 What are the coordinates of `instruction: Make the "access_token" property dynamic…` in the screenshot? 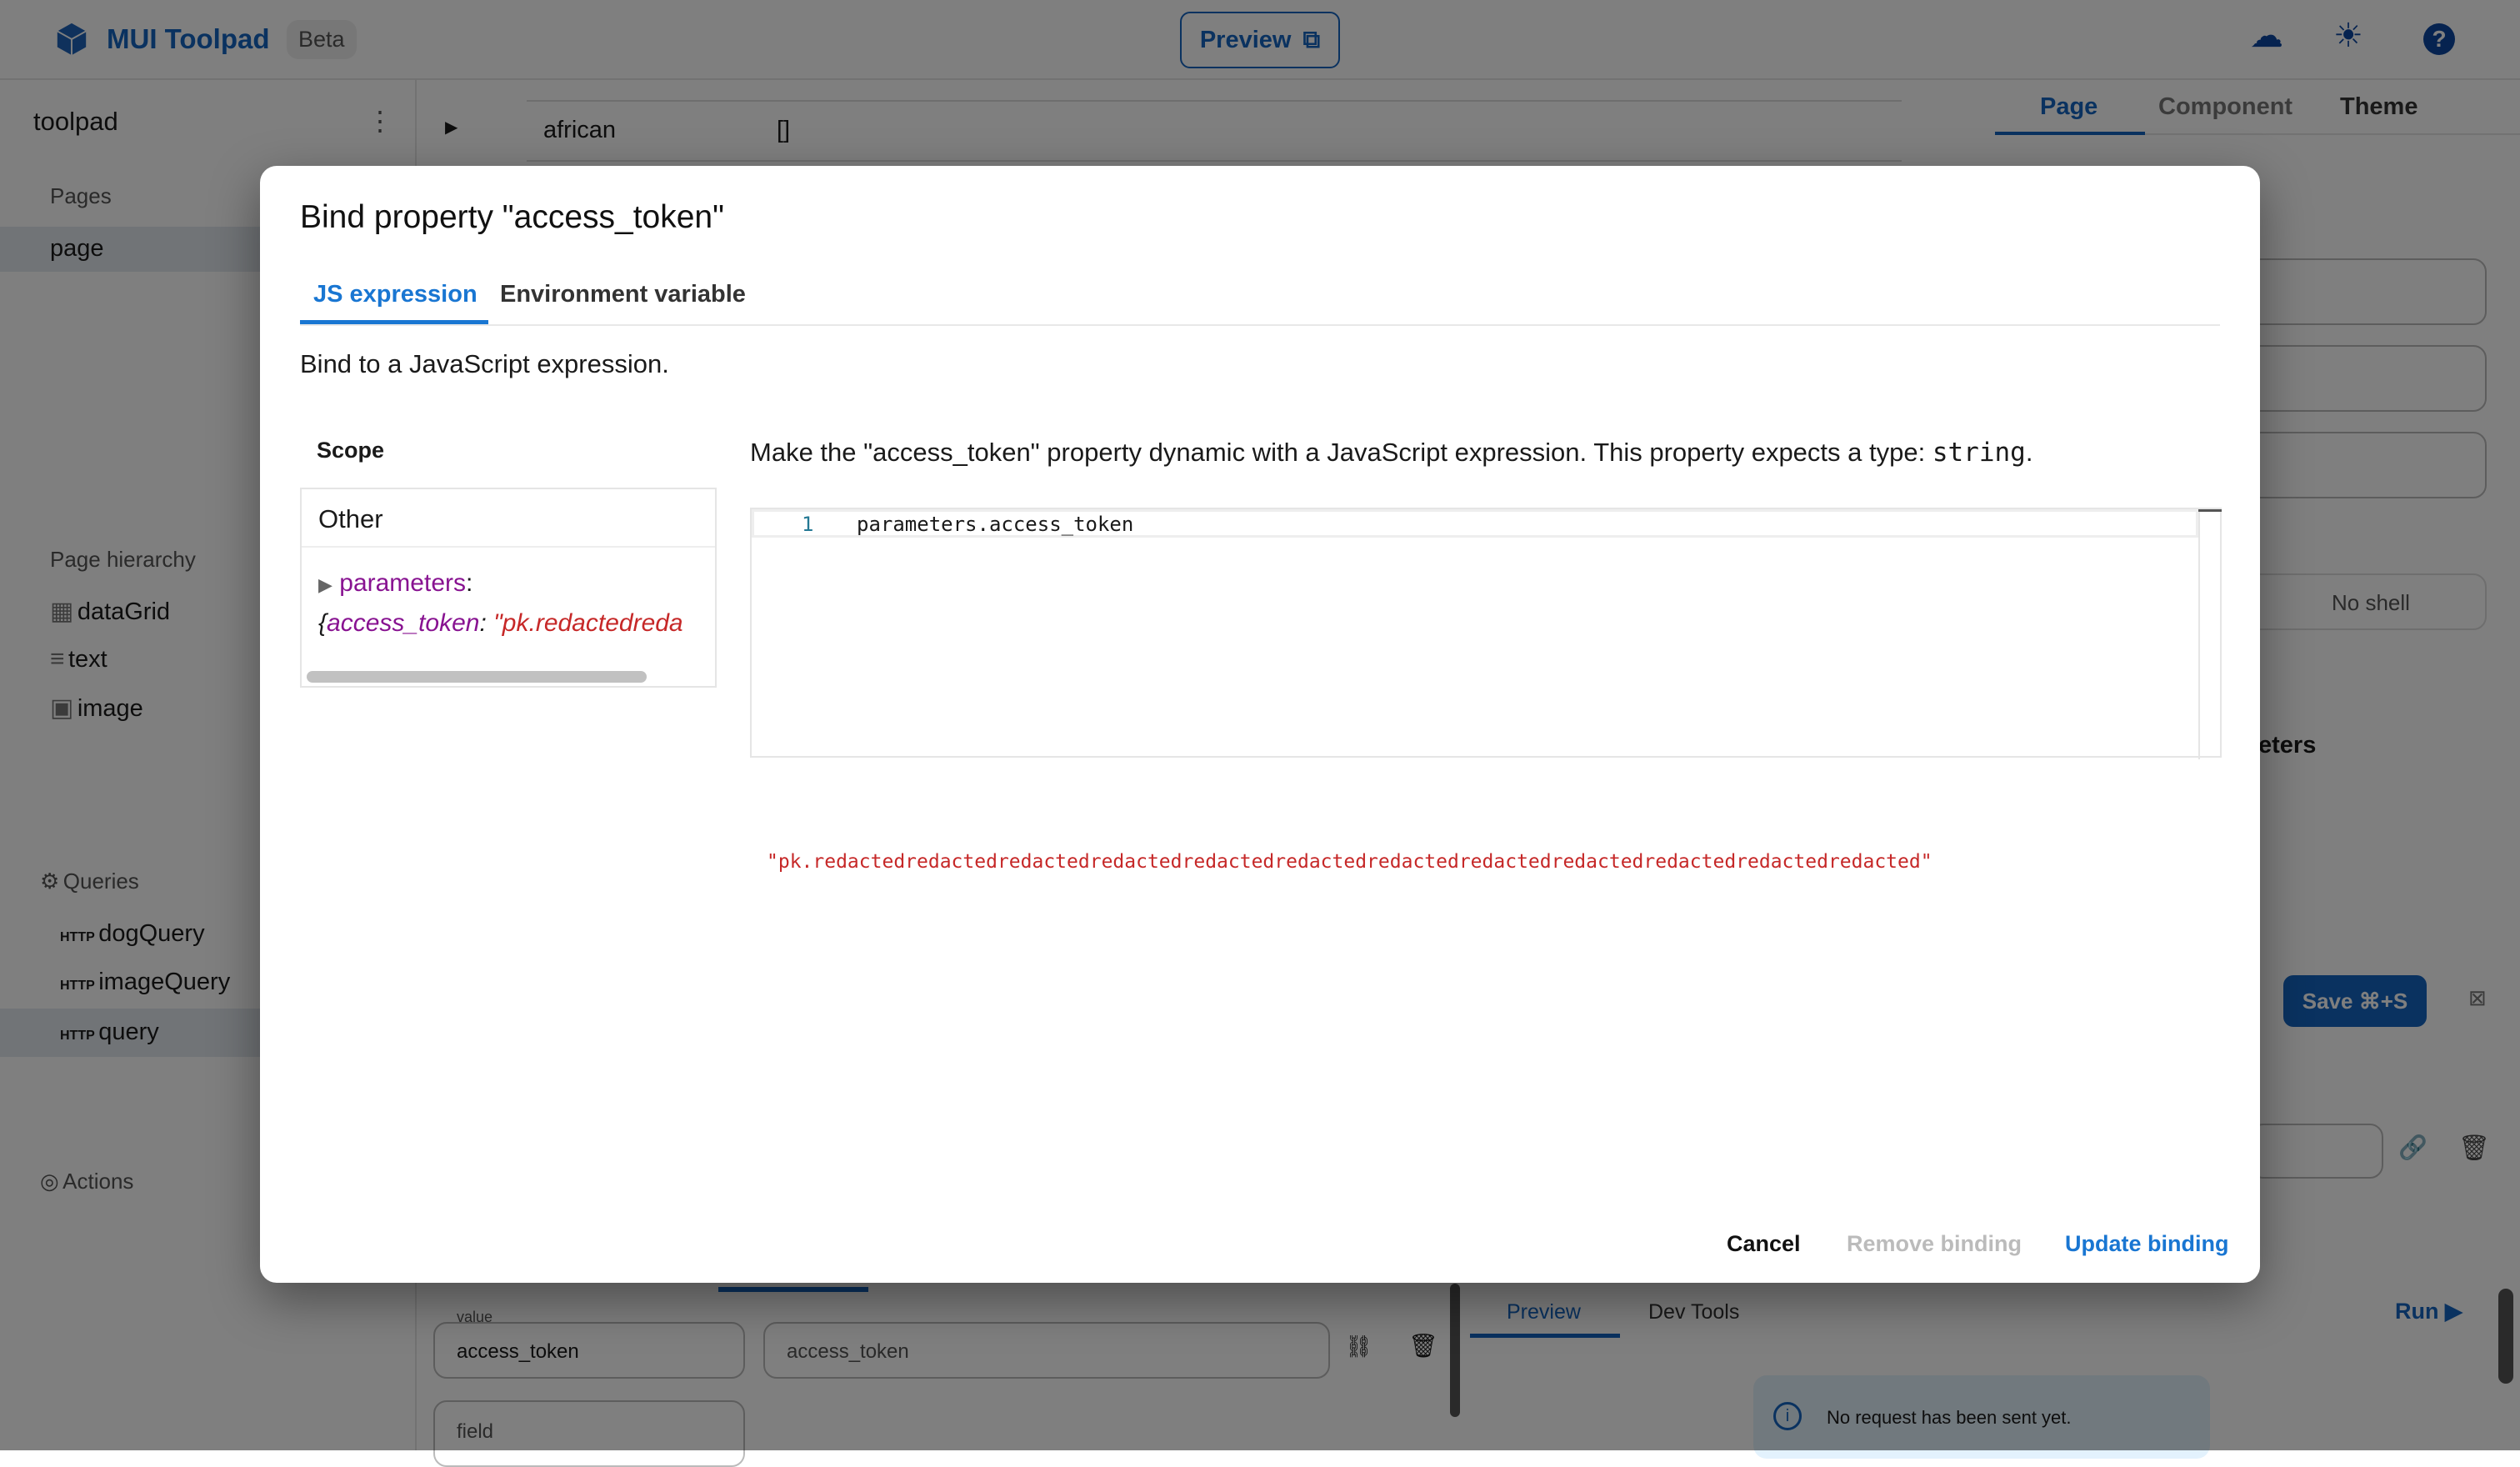 It's located at (1341, 452).